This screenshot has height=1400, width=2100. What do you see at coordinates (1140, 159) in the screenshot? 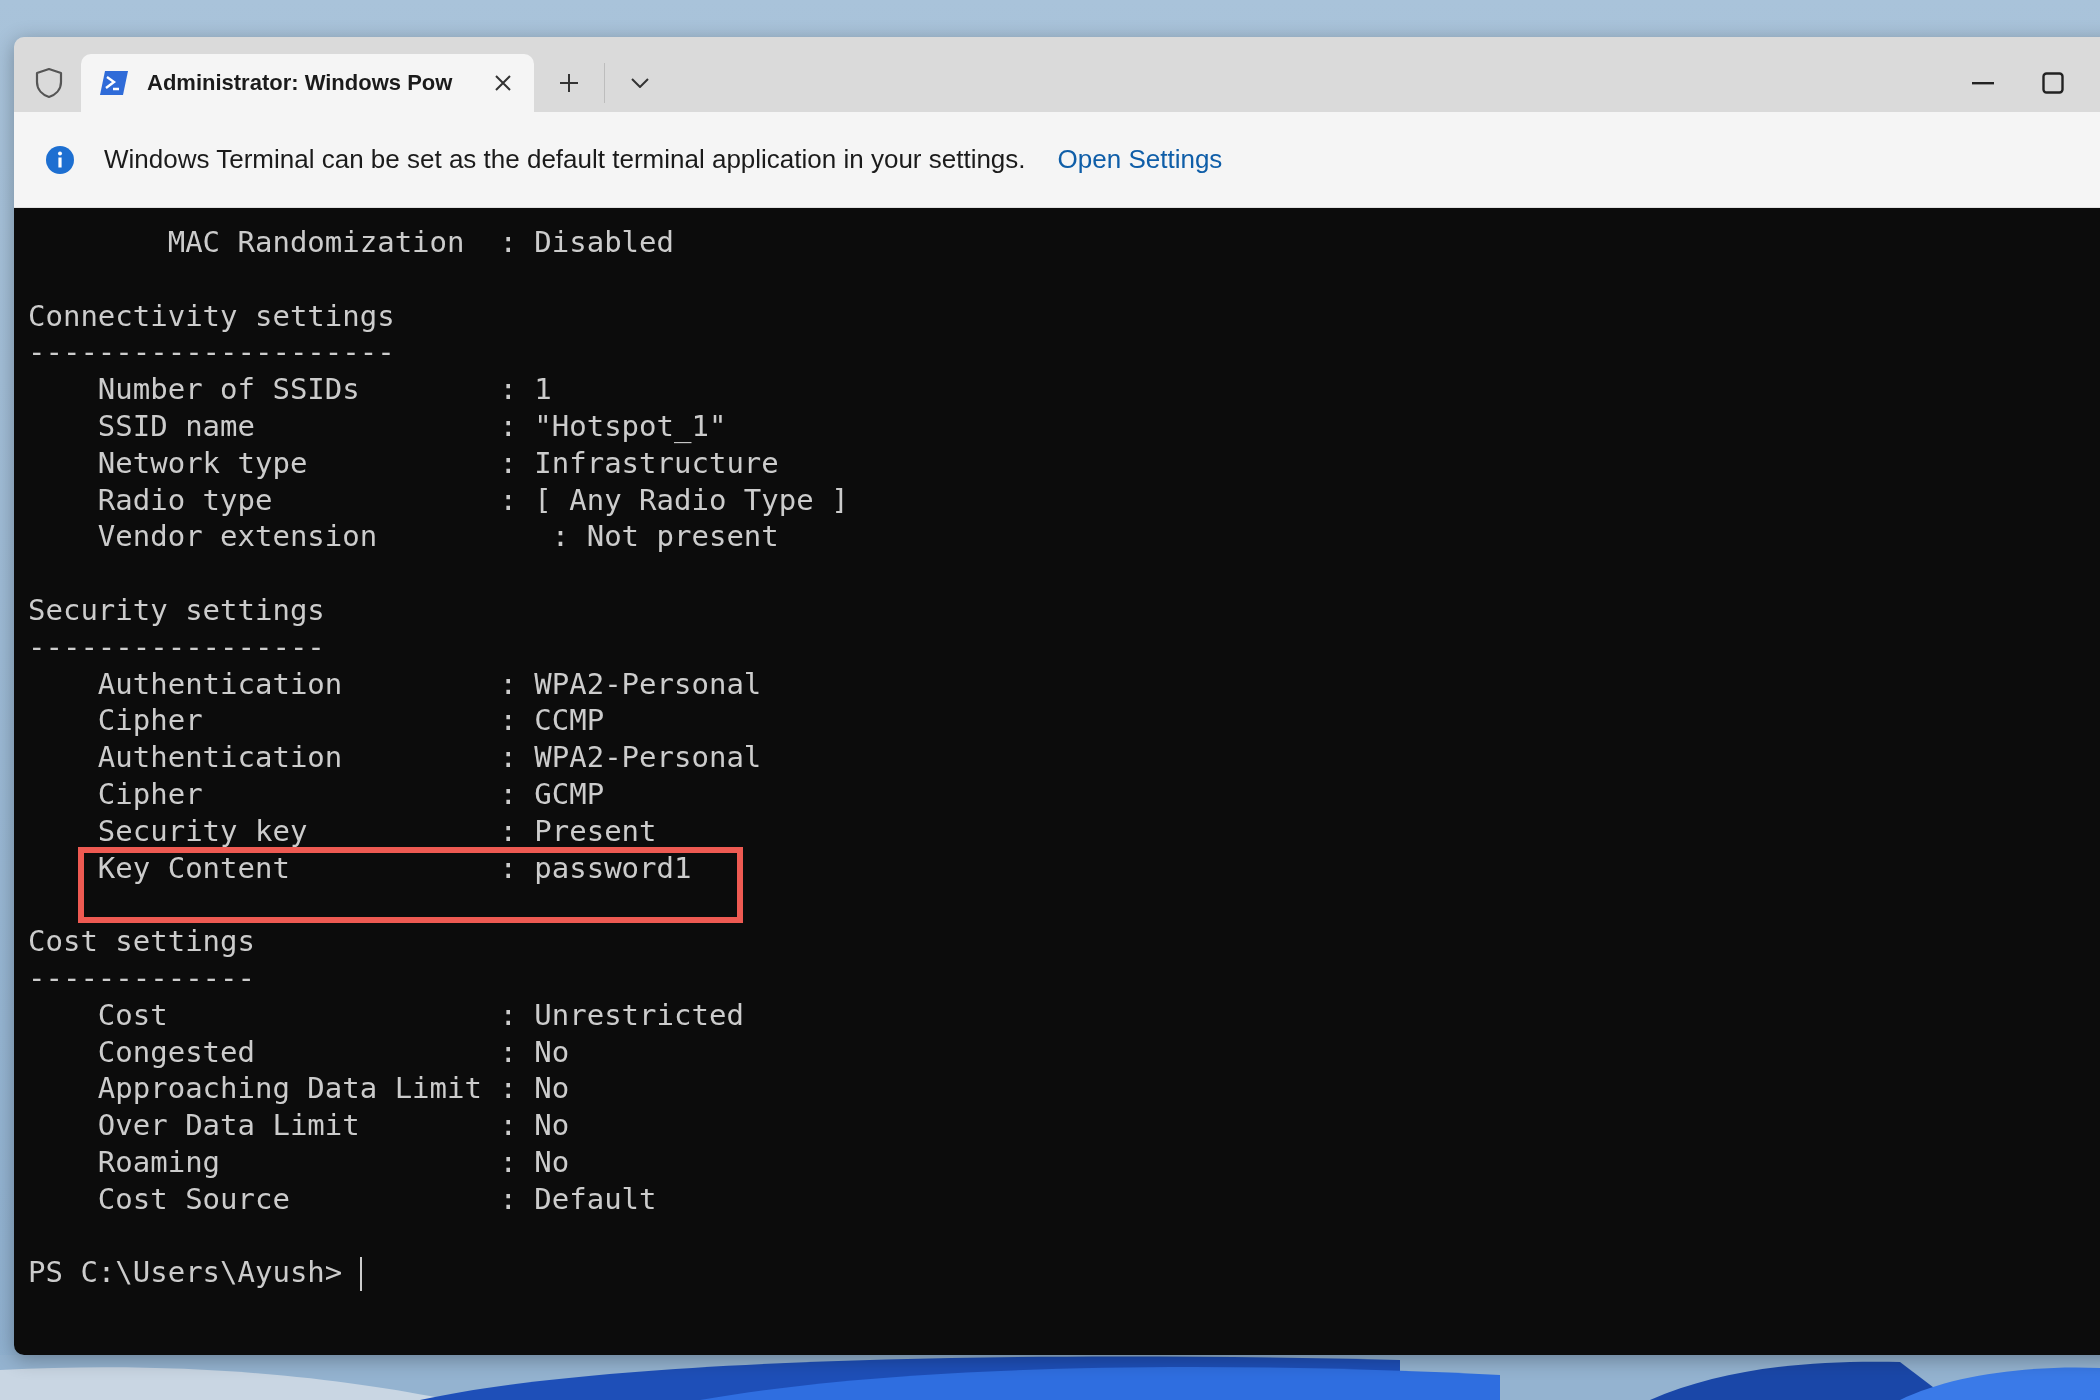
I see `open-settings-link: Open Settings` at bounding box center [1140, 159].